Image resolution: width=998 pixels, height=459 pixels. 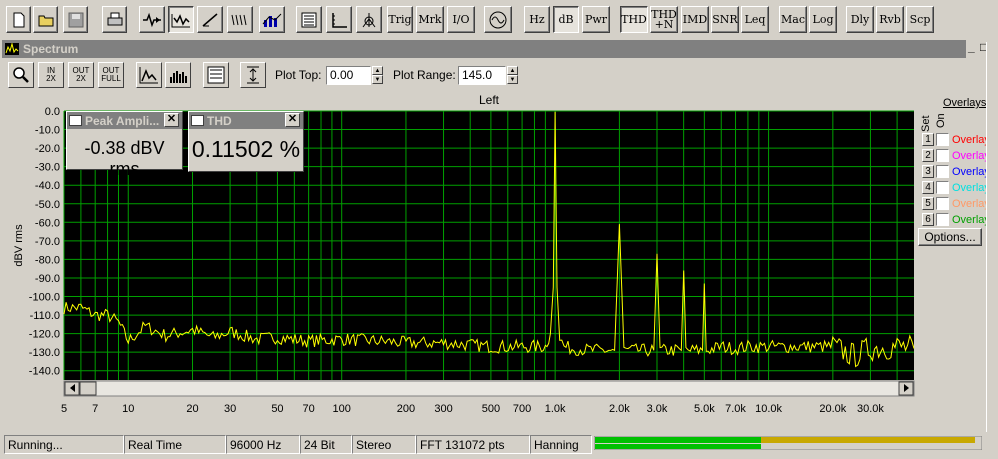 I want to click on y-tick-label: -130.0, so click(x=44, y=353).